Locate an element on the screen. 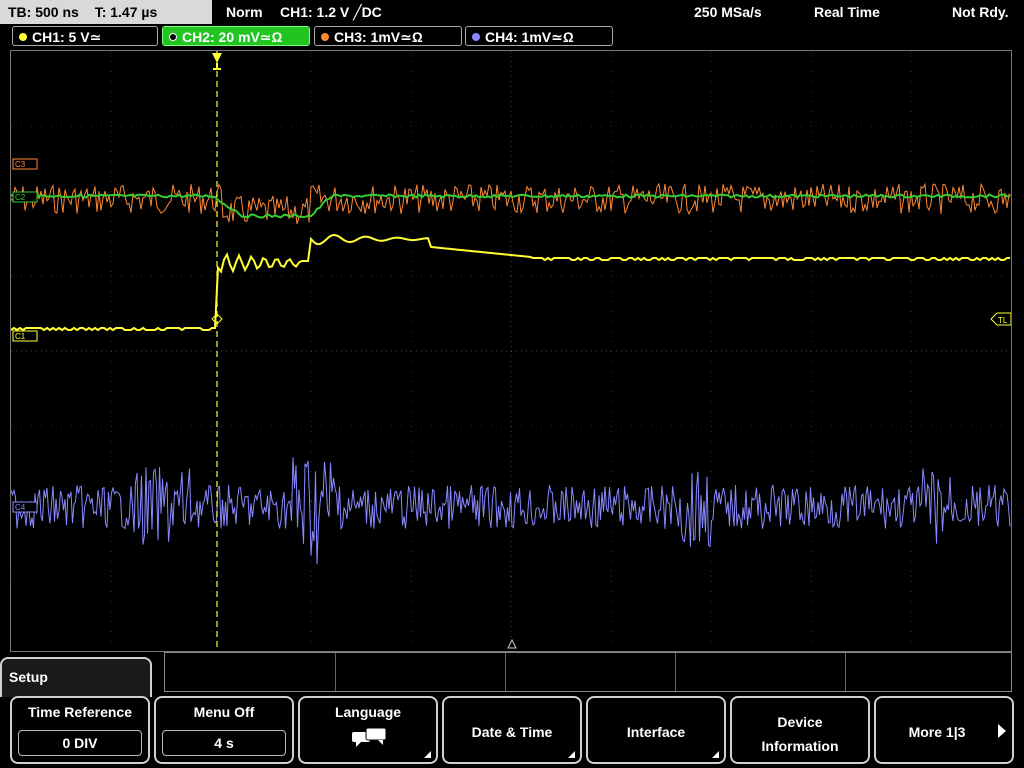  channel-label: CH3: 1mV≃Ω is located at coordinates (378, 37).